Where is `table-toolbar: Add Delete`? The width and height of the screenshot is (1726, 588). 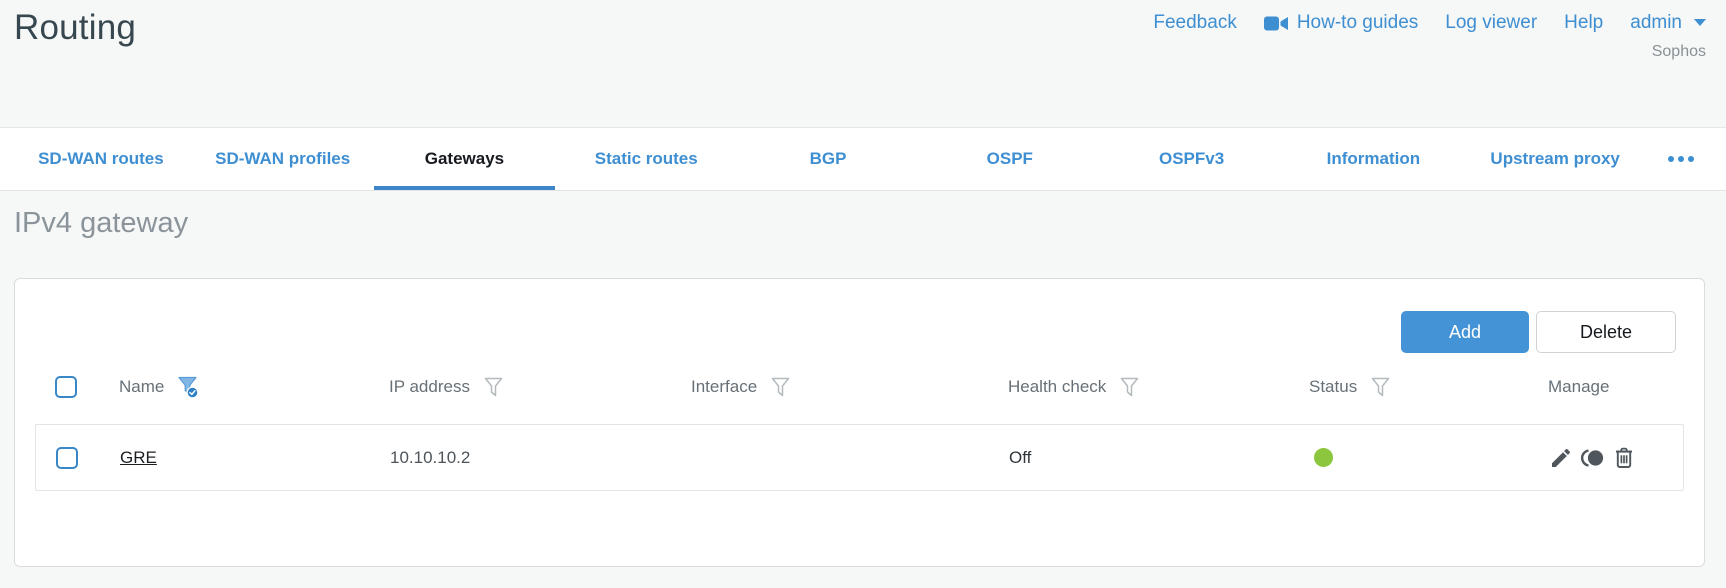 table-toolbar: Add Delete is located at coordinates (859, 316).